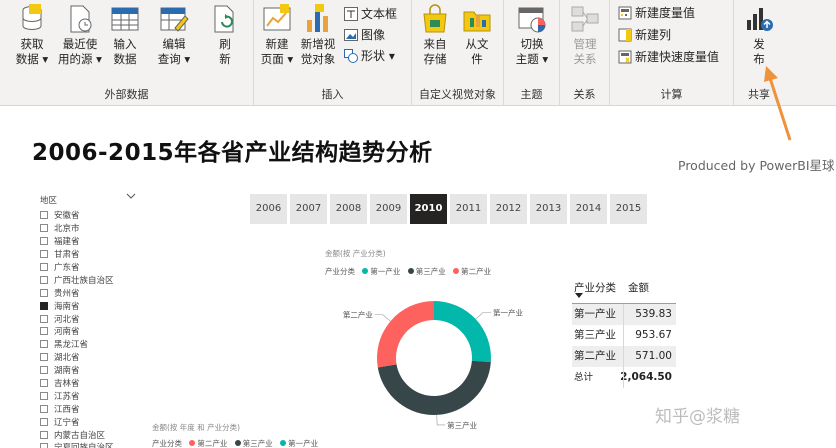 Image resolution: width=836 pixels, height=448 pixels. Describe the element at coordinates (348, 209) in the screenshot. I see `year-tile: 2008` at that location.